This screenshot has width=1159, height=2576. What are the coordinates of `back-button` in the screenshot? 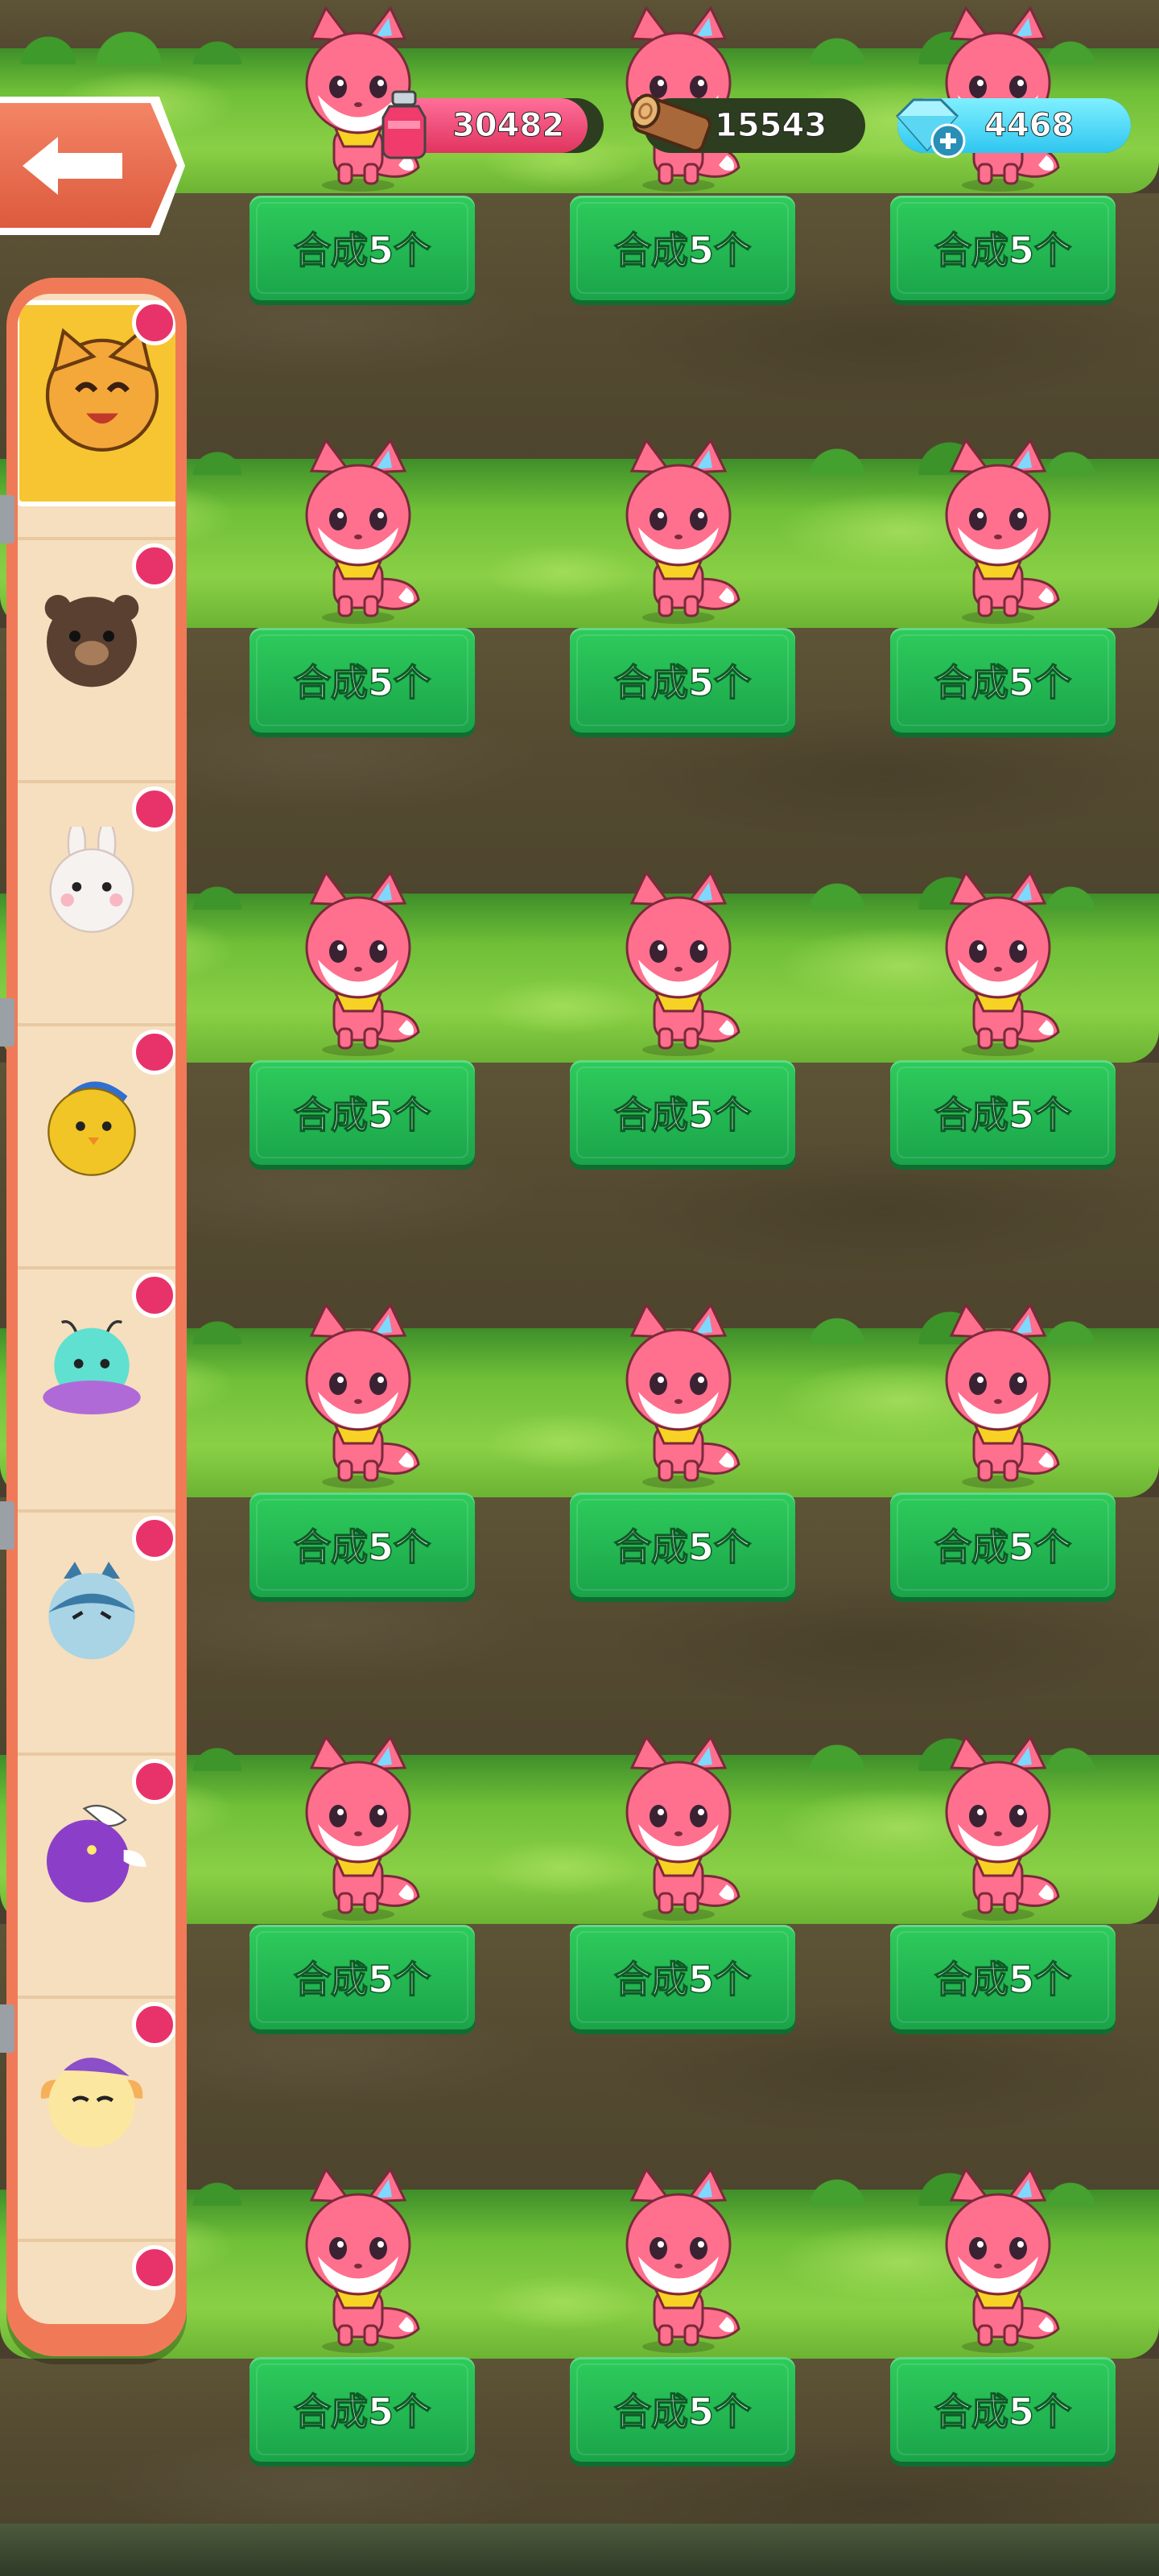 It's located at (88, 165).